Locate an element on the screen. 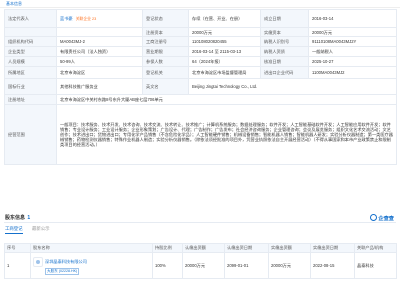 The image size is (400, 300). company-avatar is located at coordinates (38, 261).